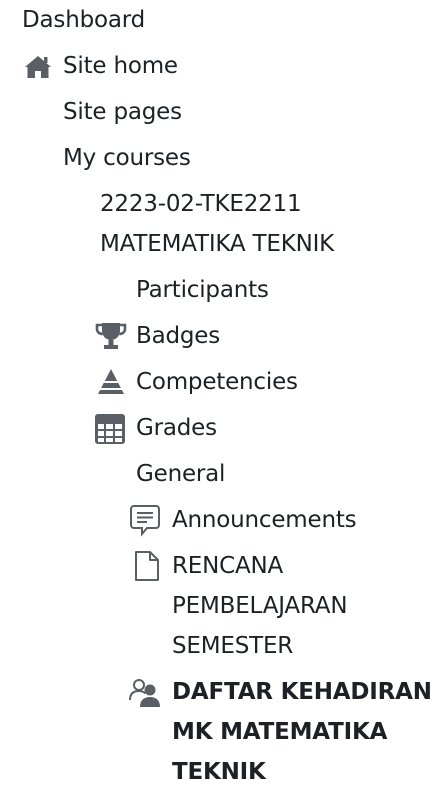  What do you see at coordinates (110, 429) in the screenshot?
I see `grades-table-icon` at bounding box center [110, 429].